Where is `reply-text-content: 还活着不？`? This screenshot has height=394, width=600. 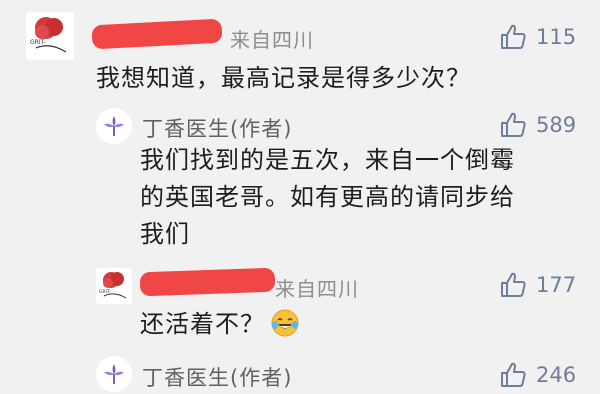
reply-text-content: 还活着不？ is located at coordinates (202, 324).